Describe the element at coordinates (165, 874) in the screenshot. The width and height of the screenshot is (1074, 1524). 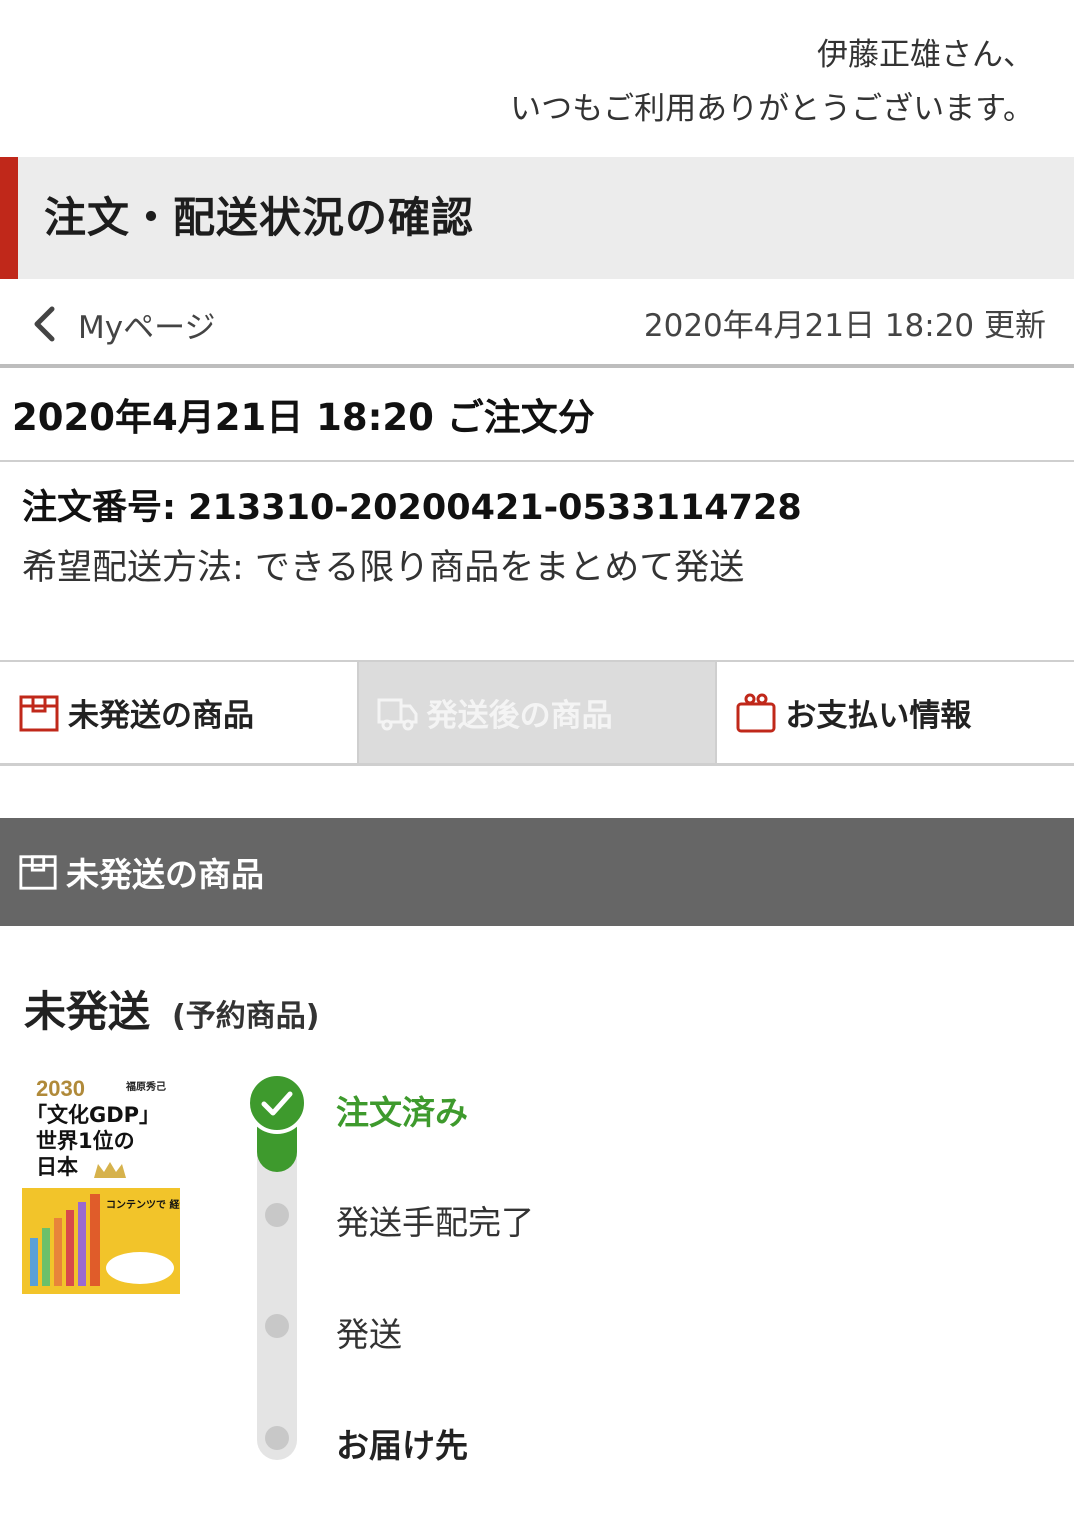
I see `section-label: 未発送の商品` at that location.